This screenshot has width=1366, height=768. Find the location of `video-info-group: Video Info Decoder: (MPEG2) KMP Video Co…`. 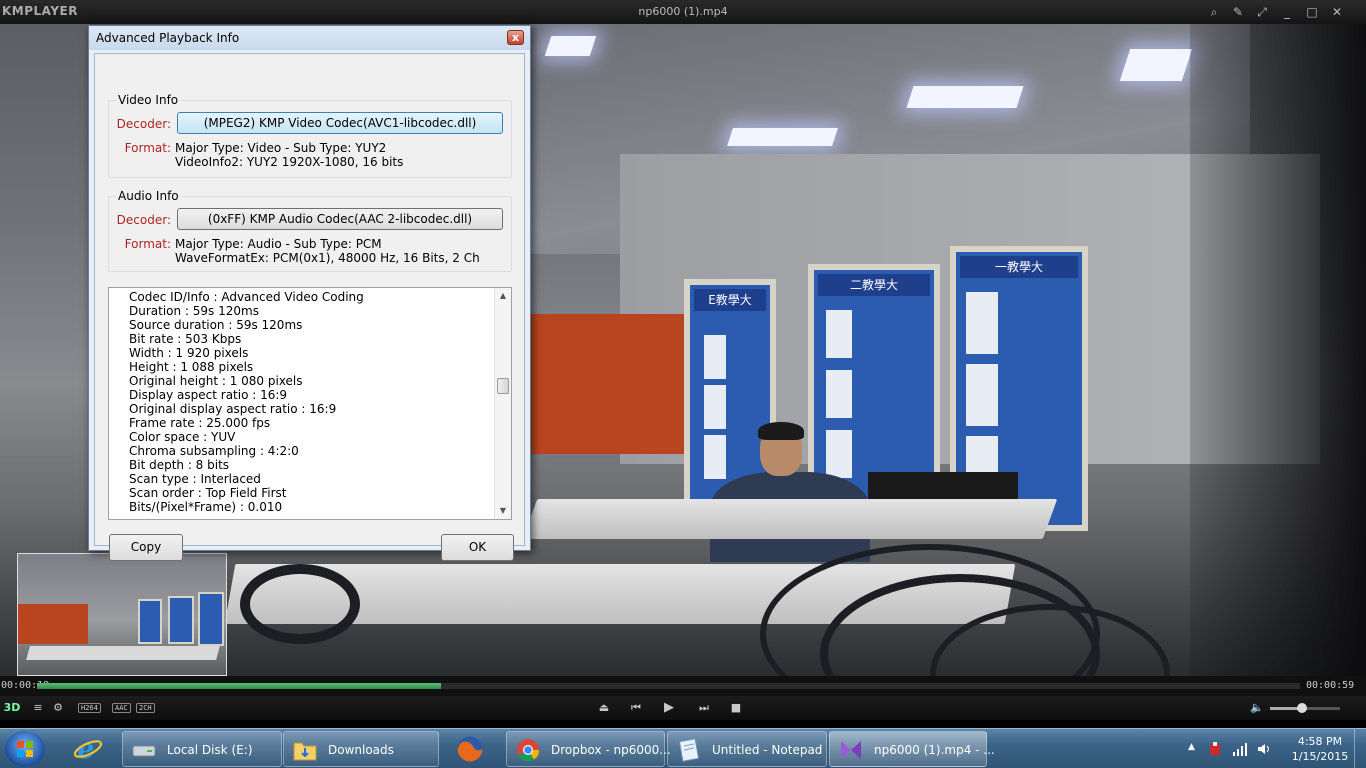

video-info-group: Video Info Decoder: (MPEG2) KMP Video Co… is located at coordinates (310, 135).